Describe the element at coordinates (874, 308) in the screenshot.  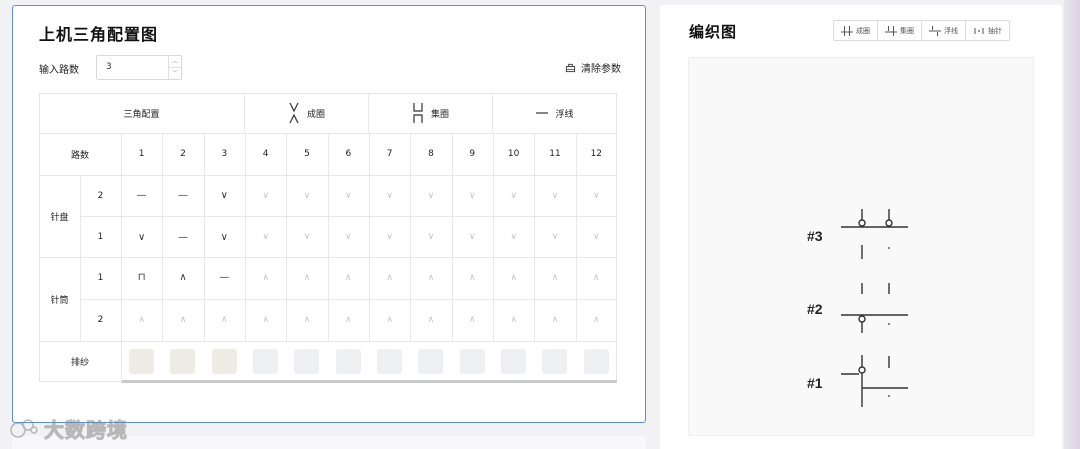
I see `course-2-stitches` at that location.